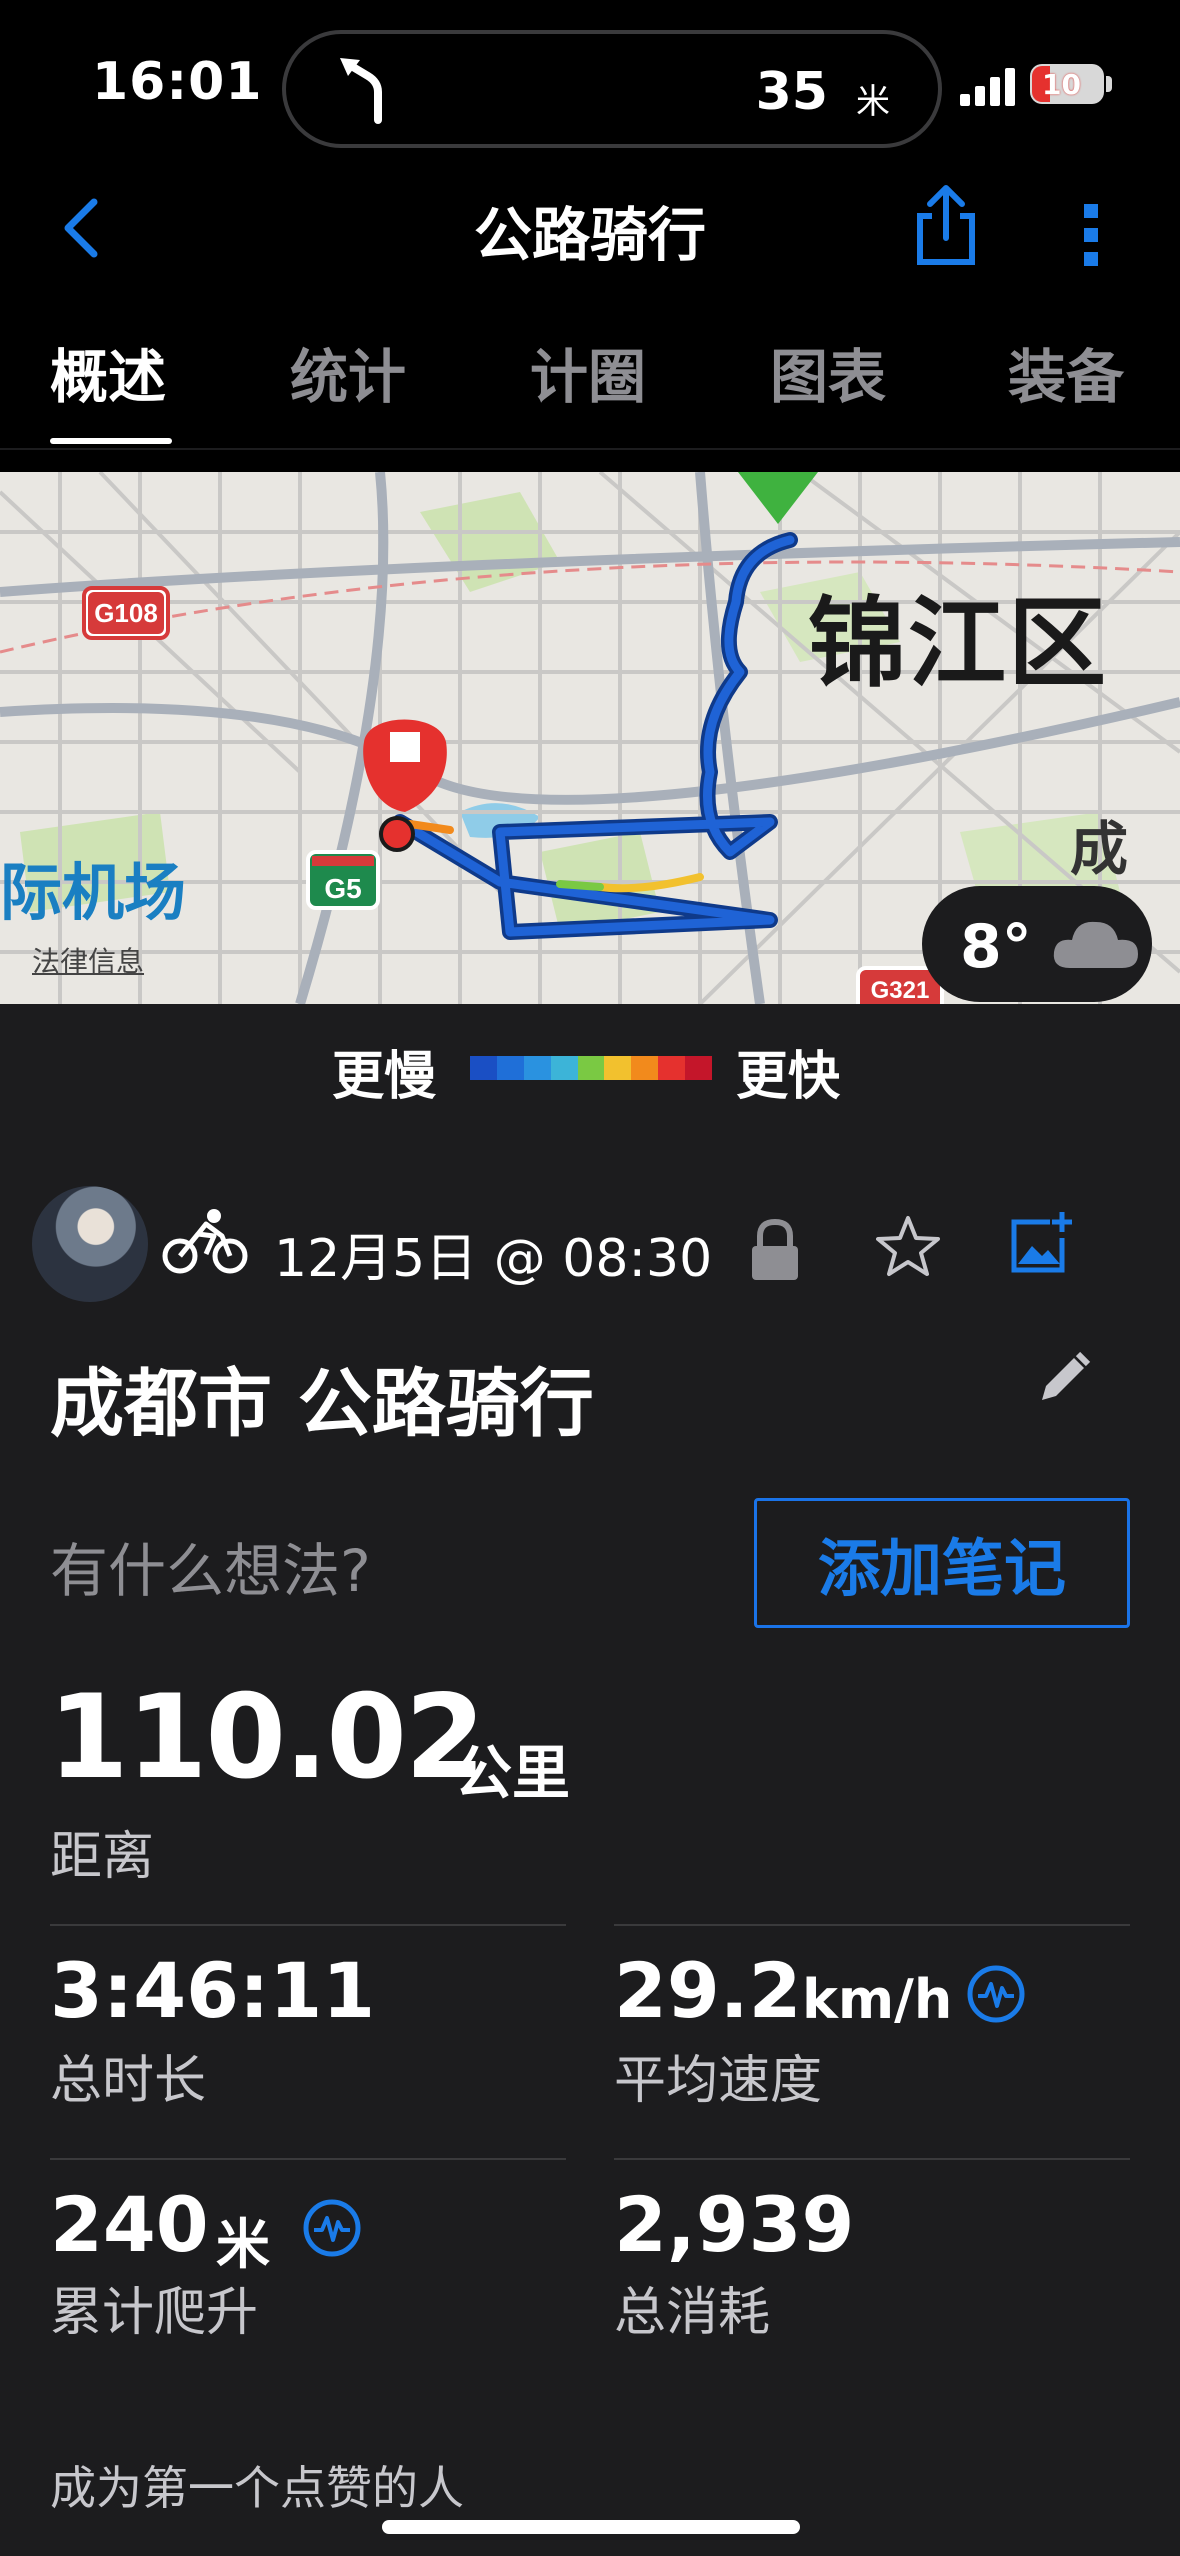 This screenshot has height=2556, width=1180. Describe the element at coordinates (90, 1244) in the screenshot. I see `avatar` at that location.